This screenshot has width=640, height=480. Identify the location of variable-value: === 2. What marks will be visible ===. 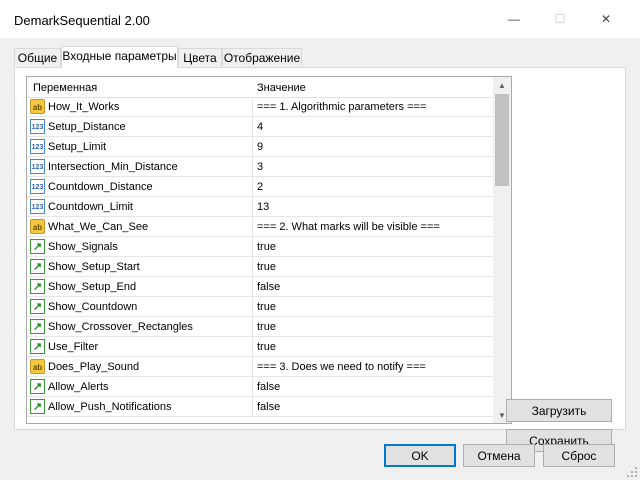
(348, 227).